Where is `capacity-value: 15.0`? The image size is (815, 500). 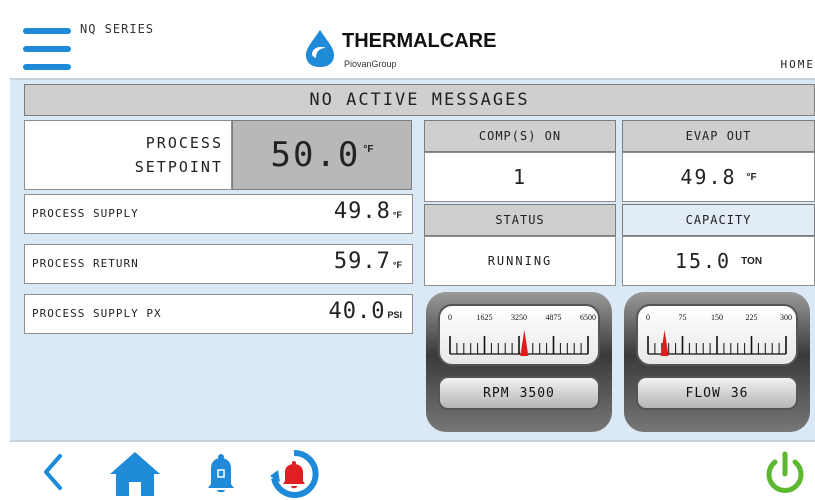 capacity-value: 15.0 is located at coordinates (703, 261).